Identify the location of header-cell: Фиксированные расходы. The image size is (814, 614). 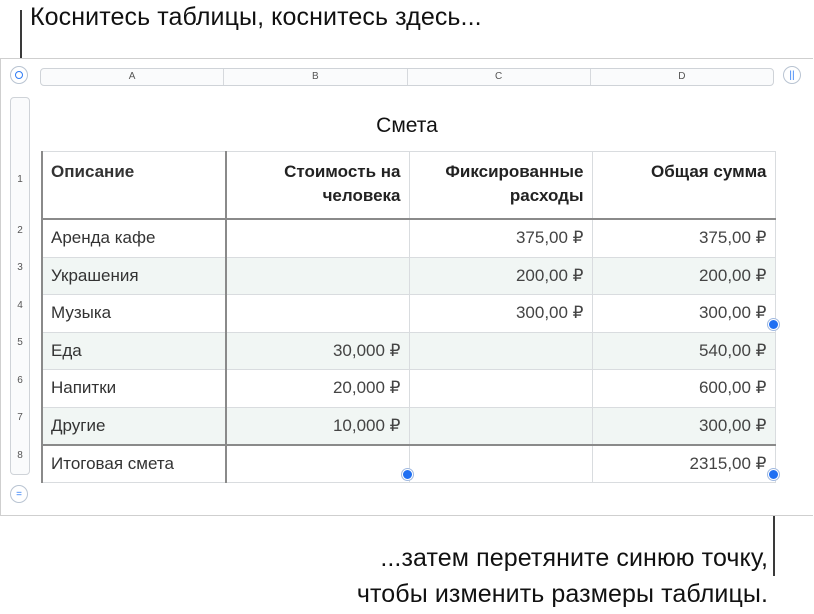
(500, 185).